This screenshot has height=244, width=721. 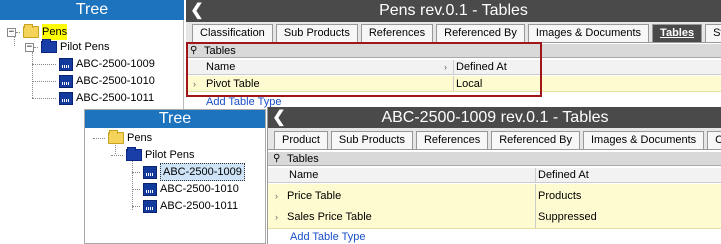 What do you see at coordinates (329, 217) in the screenshot?
I see `row-name: Sales Price Table` at bounding box center [329, 217].